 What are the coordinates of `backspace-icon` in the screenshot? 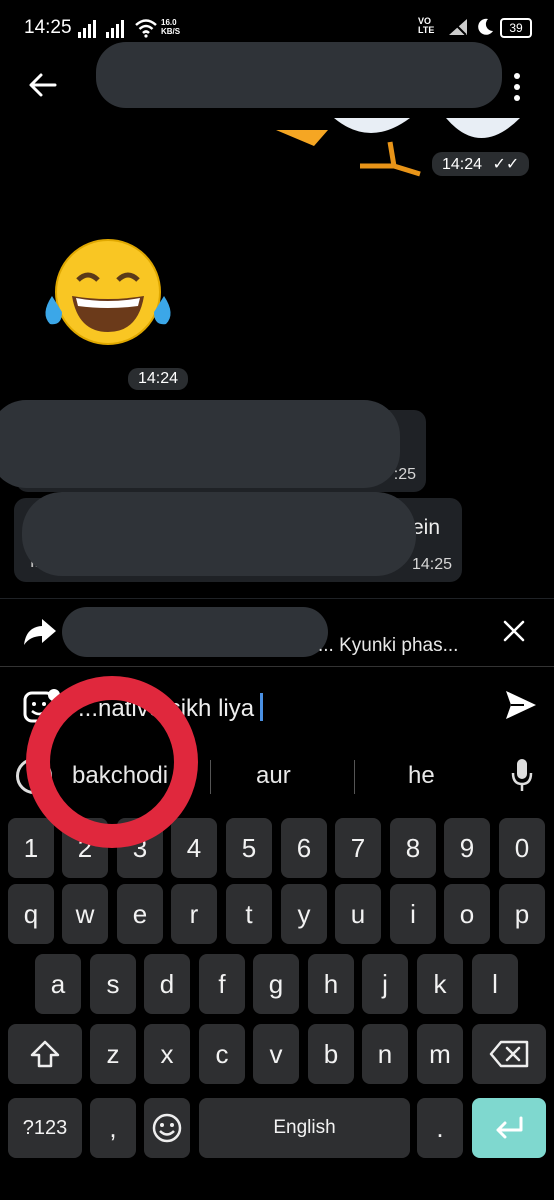 It's located at (509, 1054).